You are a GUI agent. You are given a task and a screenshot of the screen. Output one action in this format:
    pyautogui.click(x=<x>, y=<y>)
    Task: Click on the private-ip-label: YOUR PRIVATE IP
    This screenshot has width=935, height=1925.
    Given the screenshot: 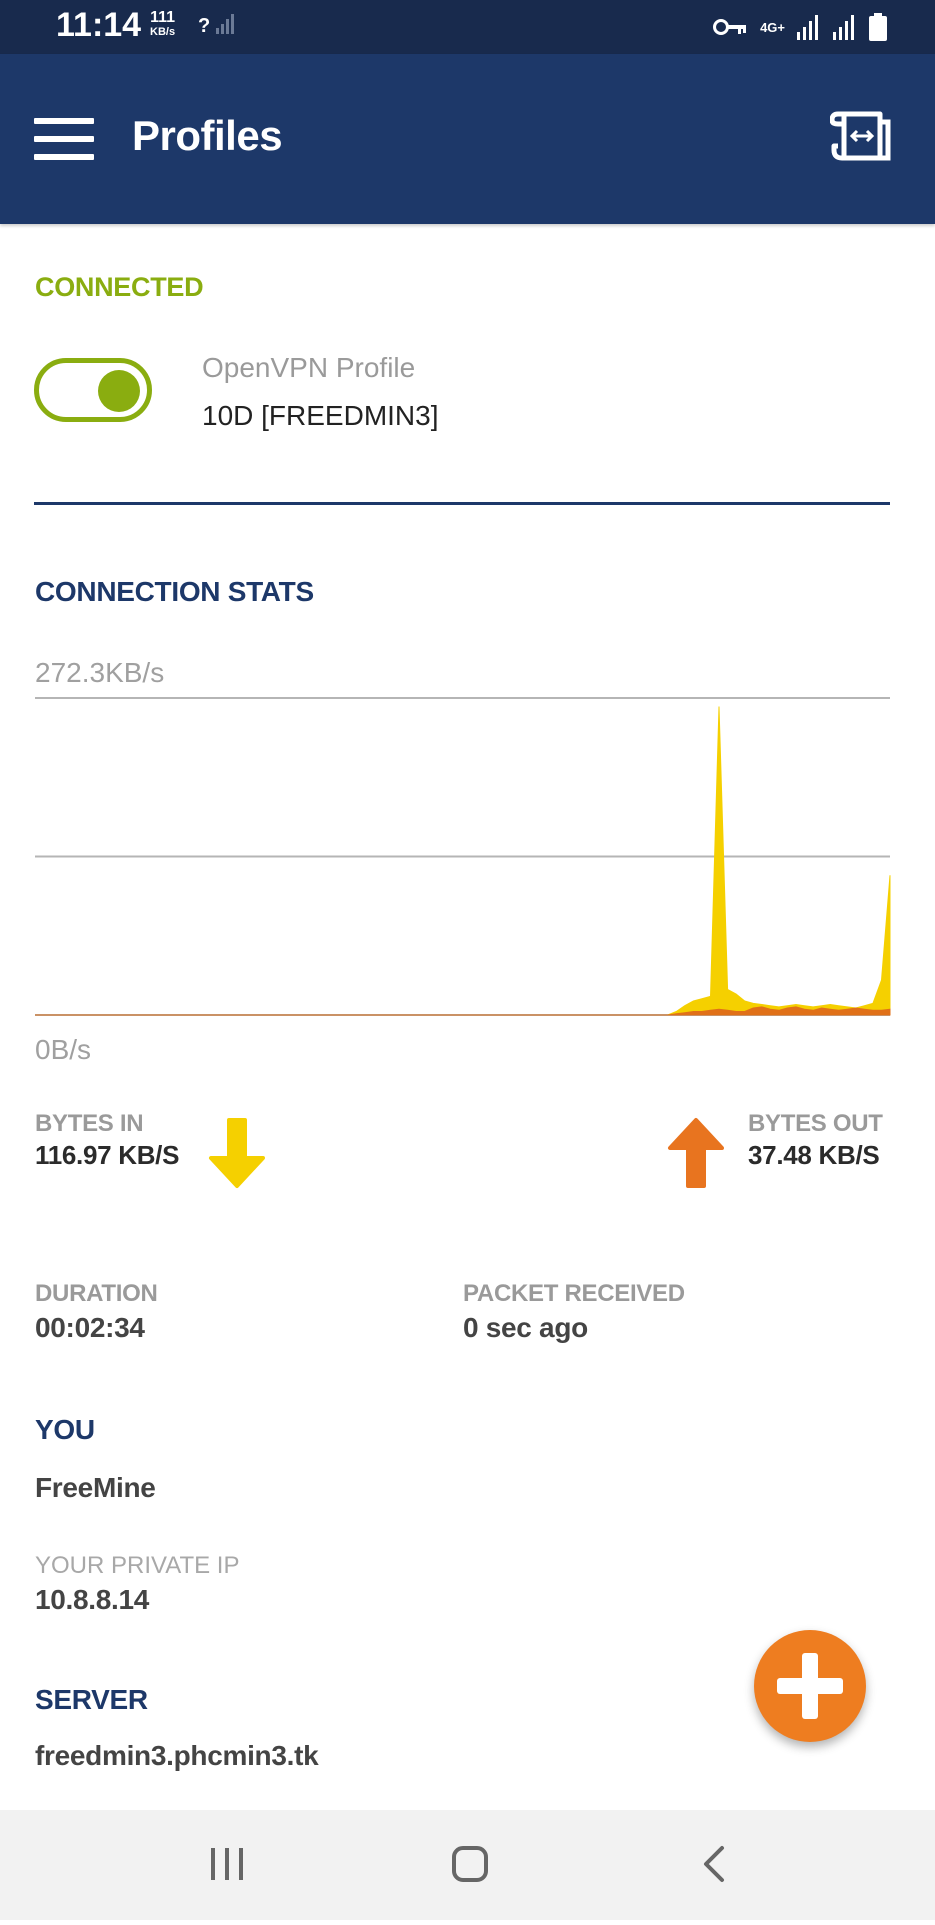 What is the action you would take?
    pyautogui.click(x=137, y=1565)
    